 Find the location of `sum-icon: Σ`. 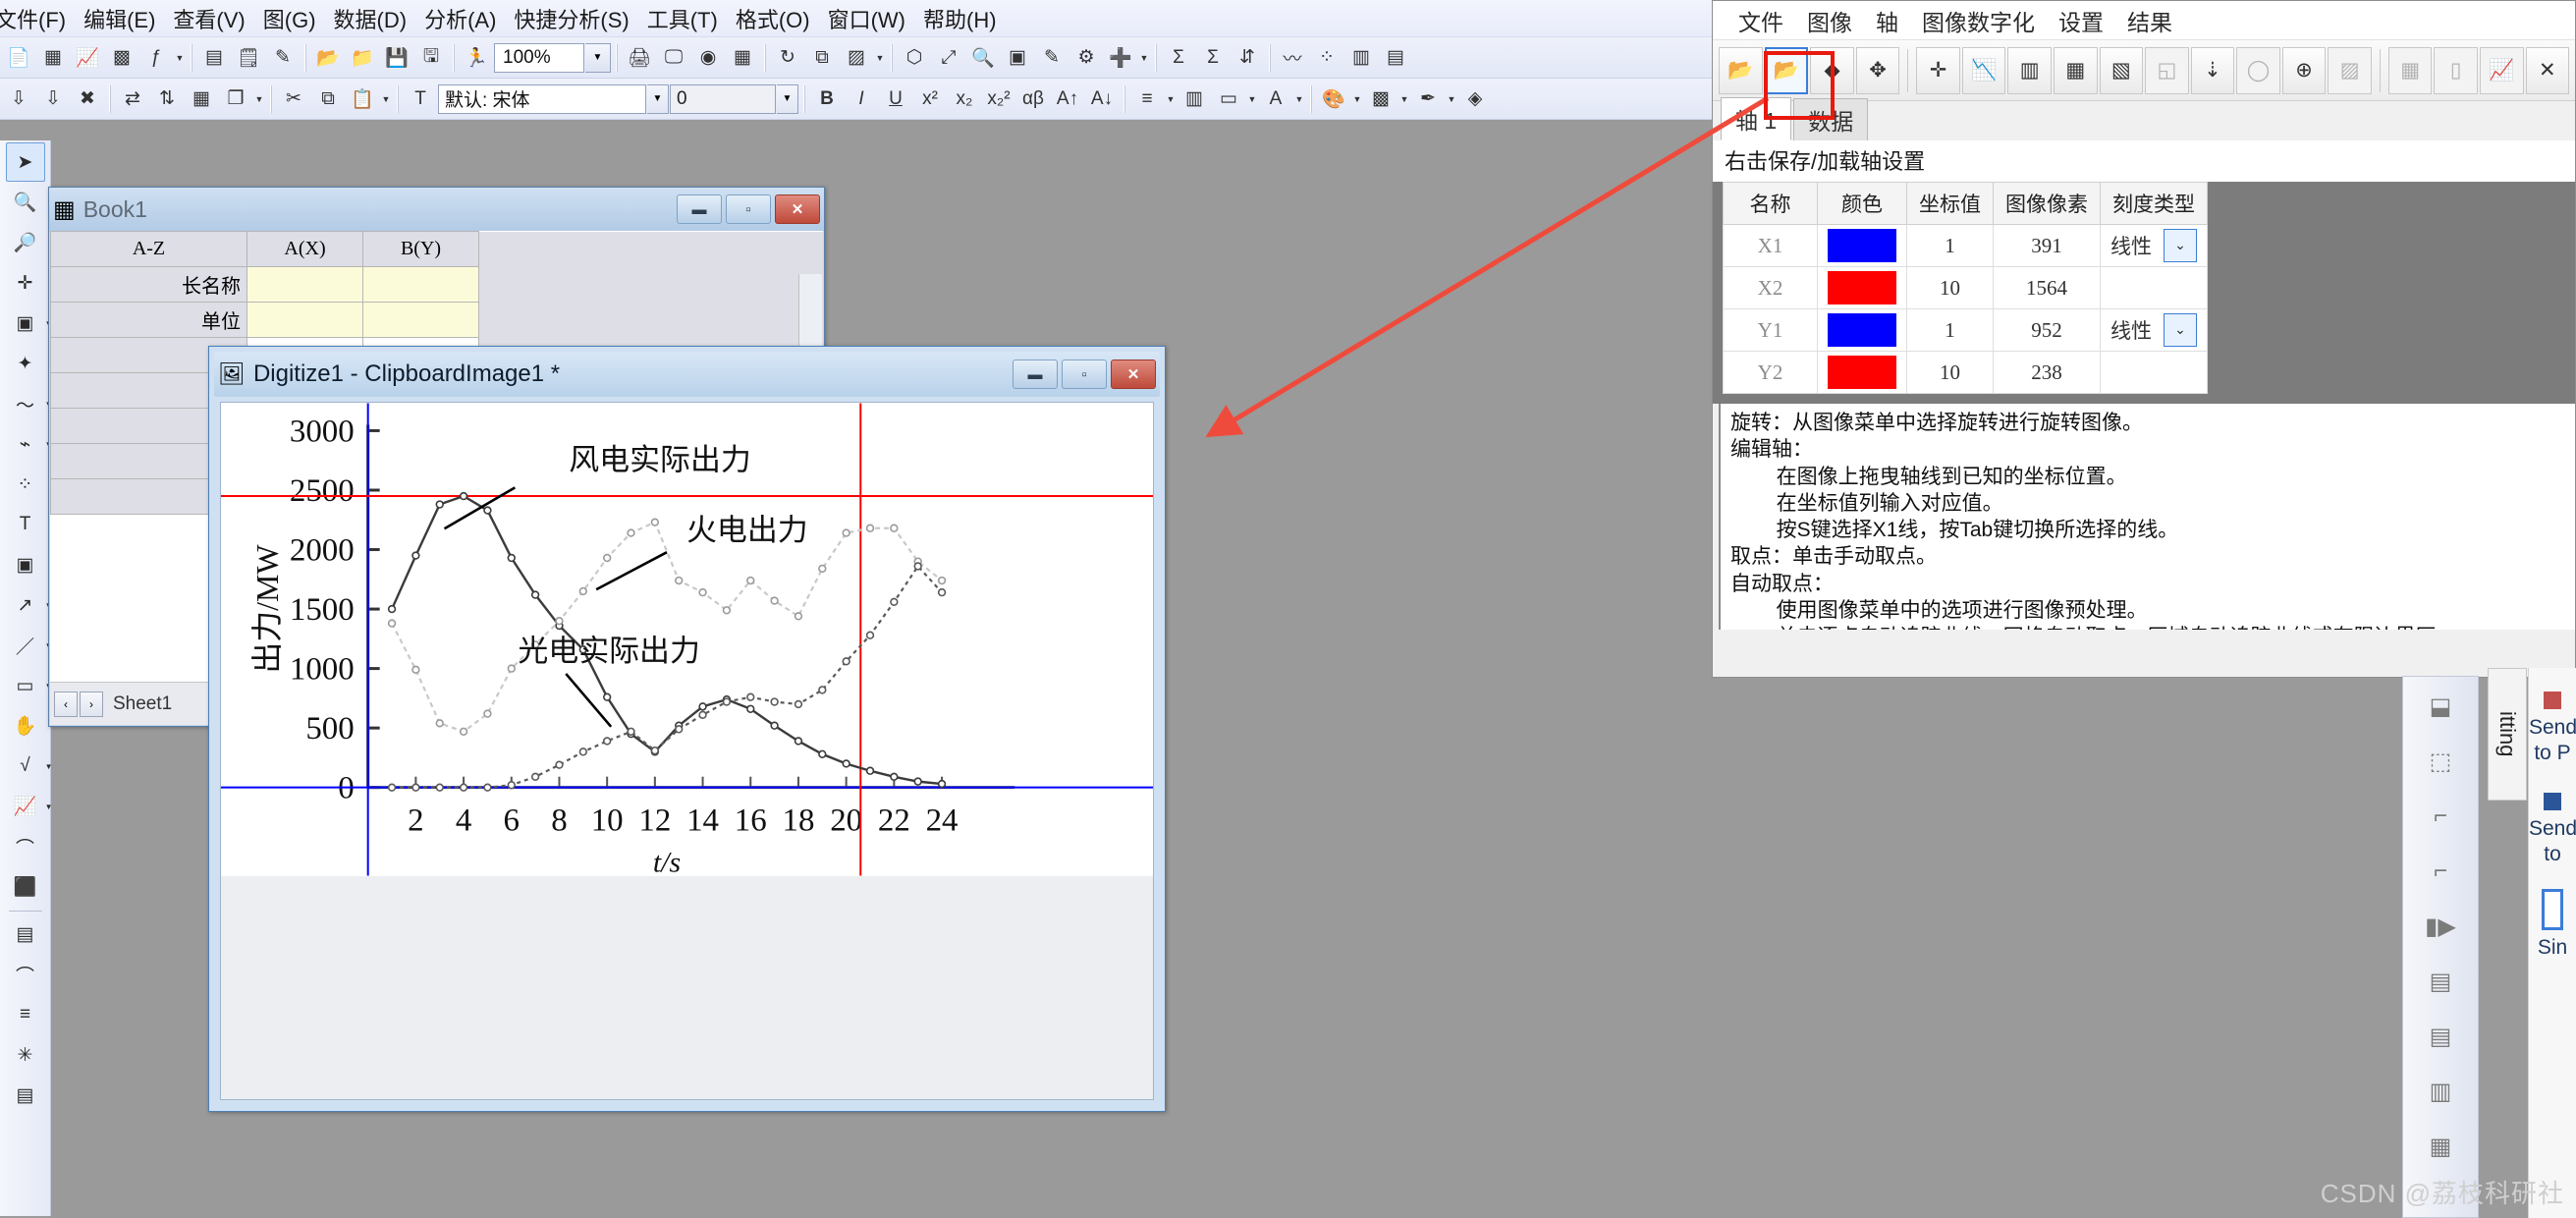

sum-icon: Σ is located at coordinates (1178, 58).